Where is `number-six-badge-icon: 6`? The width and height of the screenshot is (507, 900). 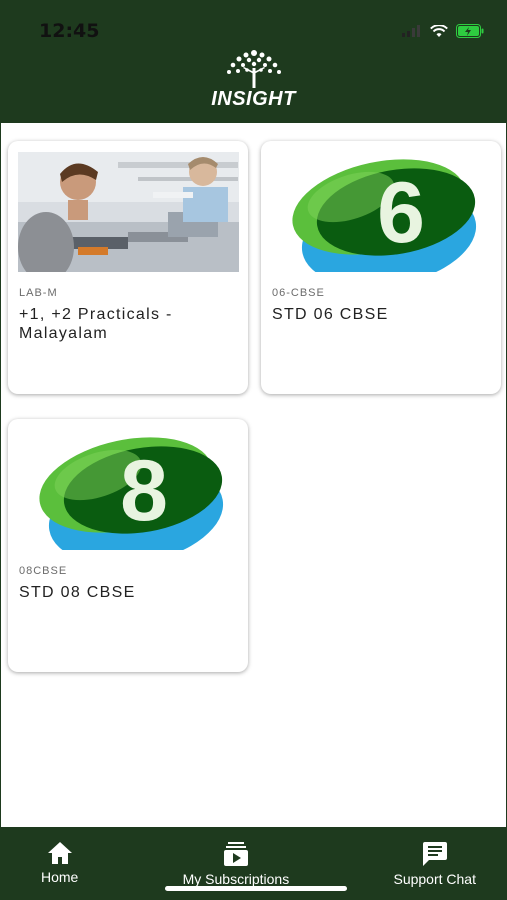
number-six-badge-icon: 6 is located at coordinates (384, 215).